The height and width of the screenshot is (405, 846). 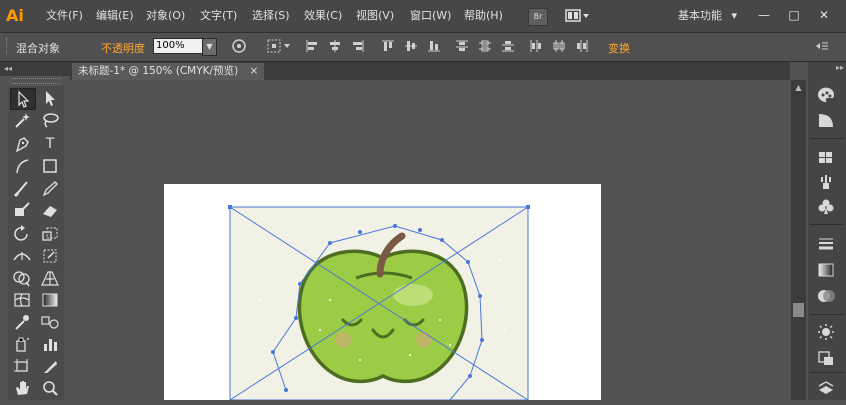 I want to click on expand-panels-icon: ▸▸, so click(x=827, y=68).